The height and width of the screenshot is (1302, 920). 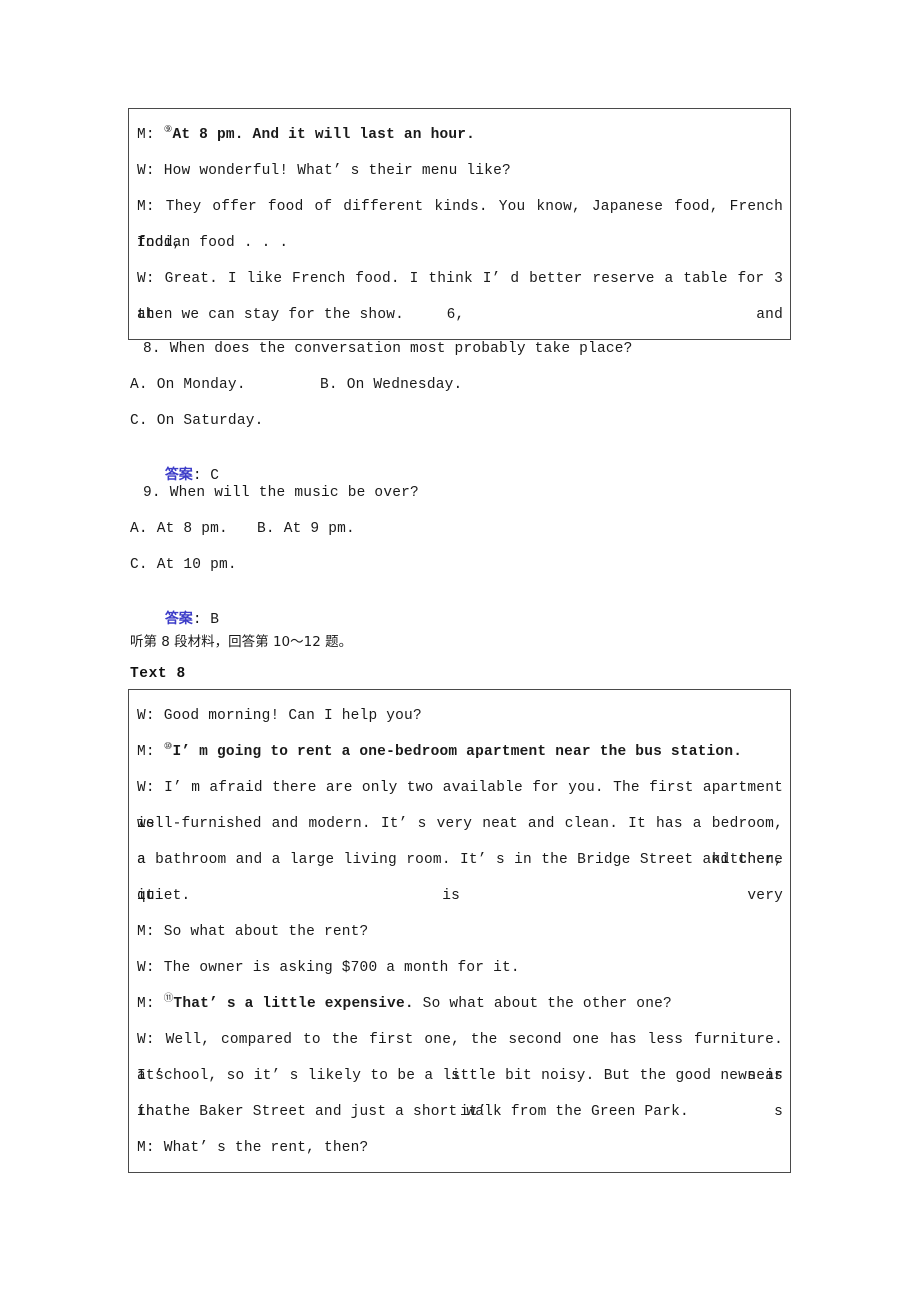 What do you see at coordinates (324, 135) in the screenshot?
I see `key-sentence: At 8 pm. And it will last an hour.` at bounding box center [324, 135].